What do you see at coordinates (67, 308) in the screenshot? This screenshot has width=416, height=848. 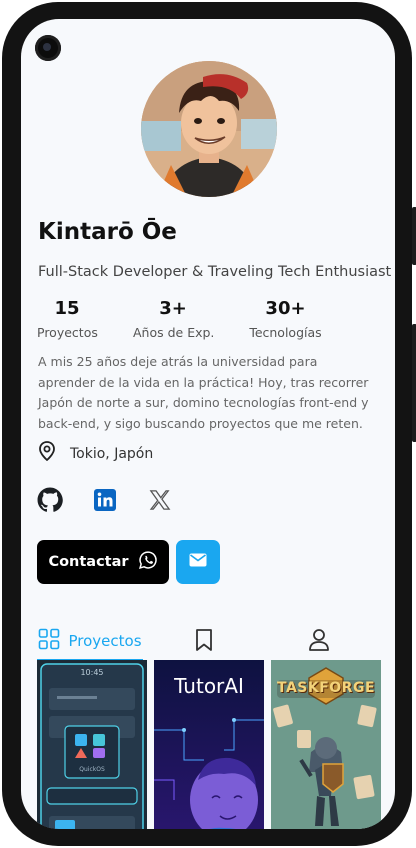 I see `stat-value: 15` at bounding box center [67, 308].